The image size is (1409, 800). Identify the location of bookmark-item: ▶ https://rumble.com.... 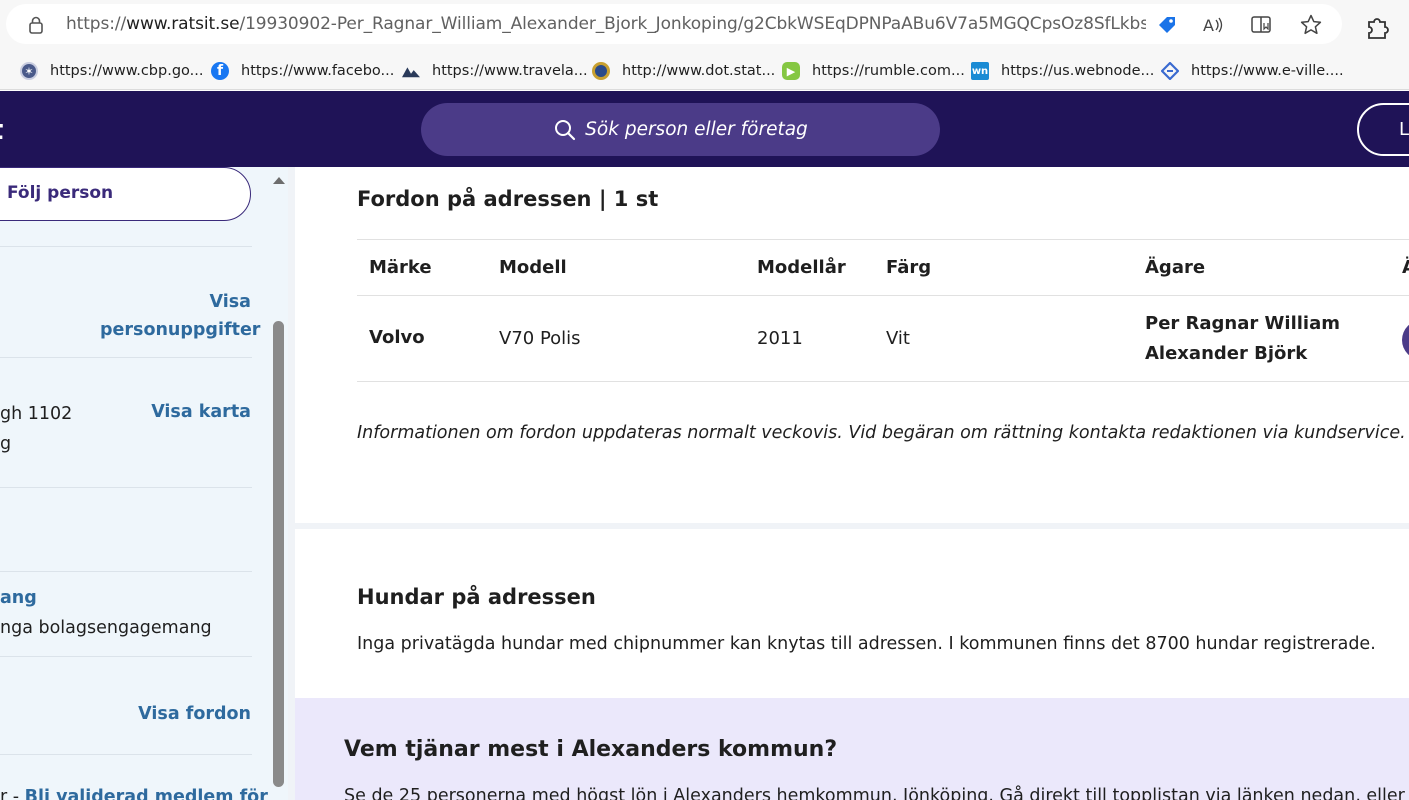
(873, 71).